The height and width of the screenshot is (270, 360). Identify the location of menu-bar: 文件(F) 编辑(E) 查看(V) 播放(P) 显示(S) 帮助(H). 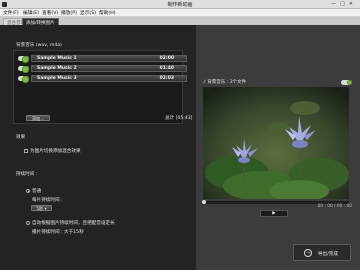
(180, 13).